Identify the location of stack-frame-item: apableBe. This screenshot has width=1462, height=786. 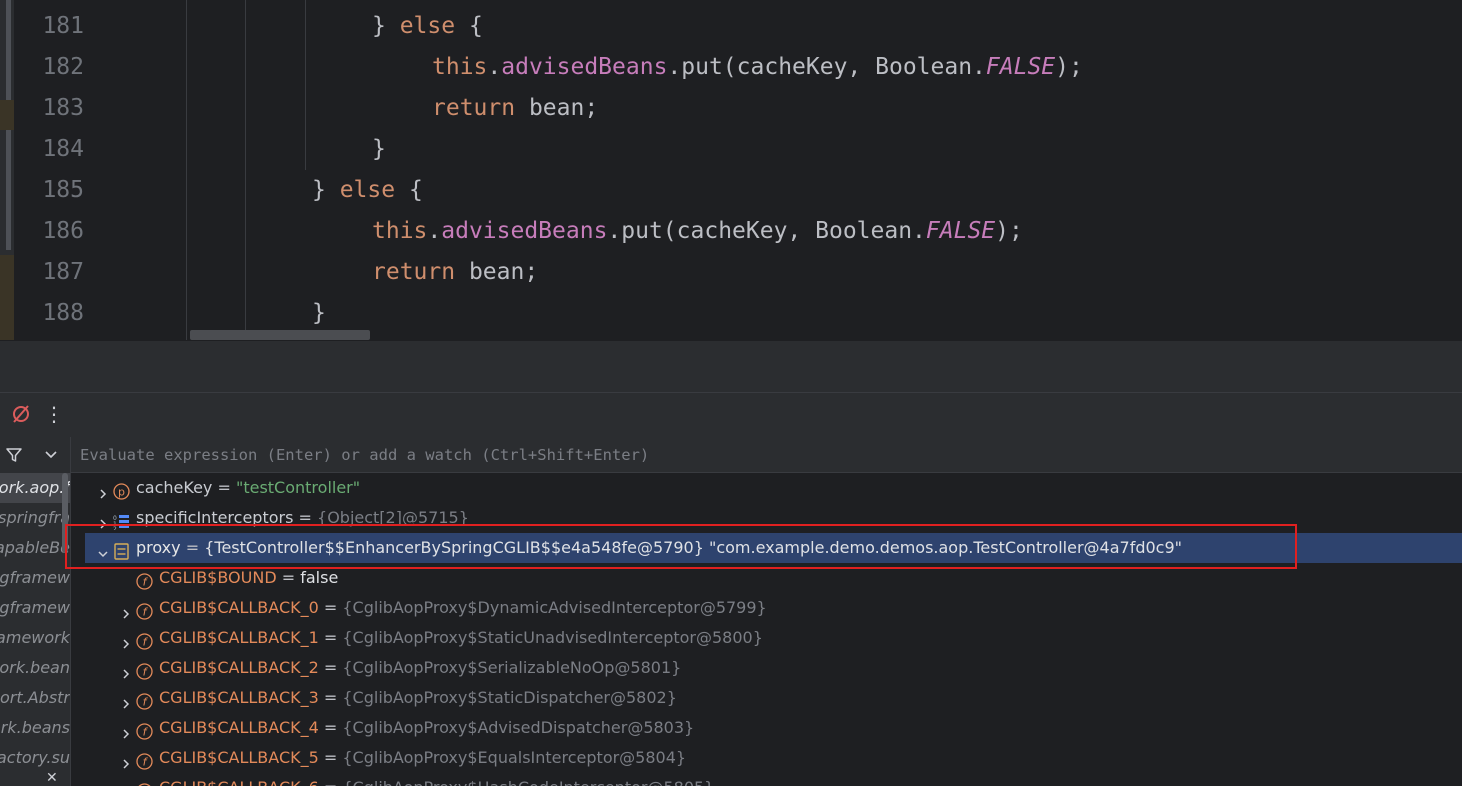
(35, 548).